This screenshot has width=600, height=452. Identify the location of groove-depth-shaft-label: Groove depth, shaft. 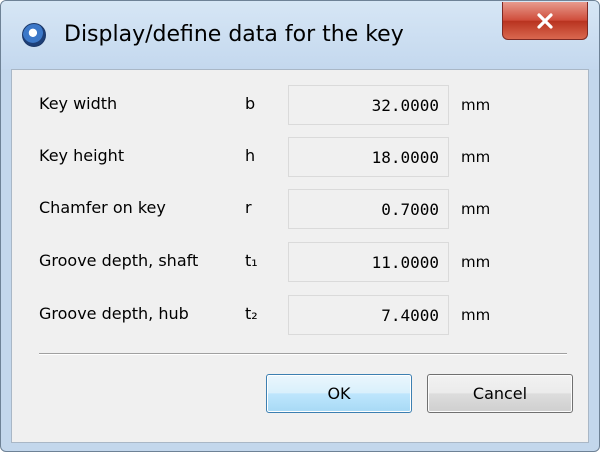
(119, 260).